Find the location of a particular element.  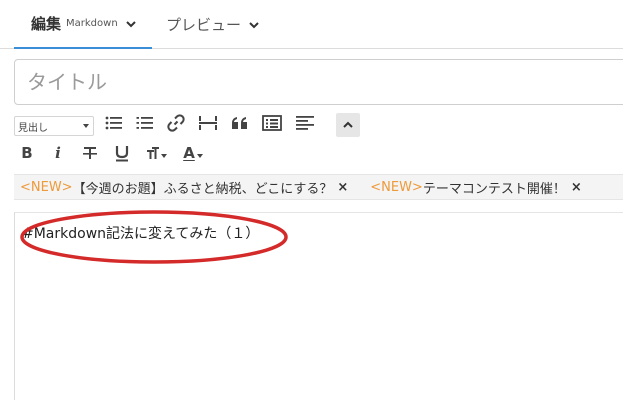

link-icon is located at coordinates (176, 123).